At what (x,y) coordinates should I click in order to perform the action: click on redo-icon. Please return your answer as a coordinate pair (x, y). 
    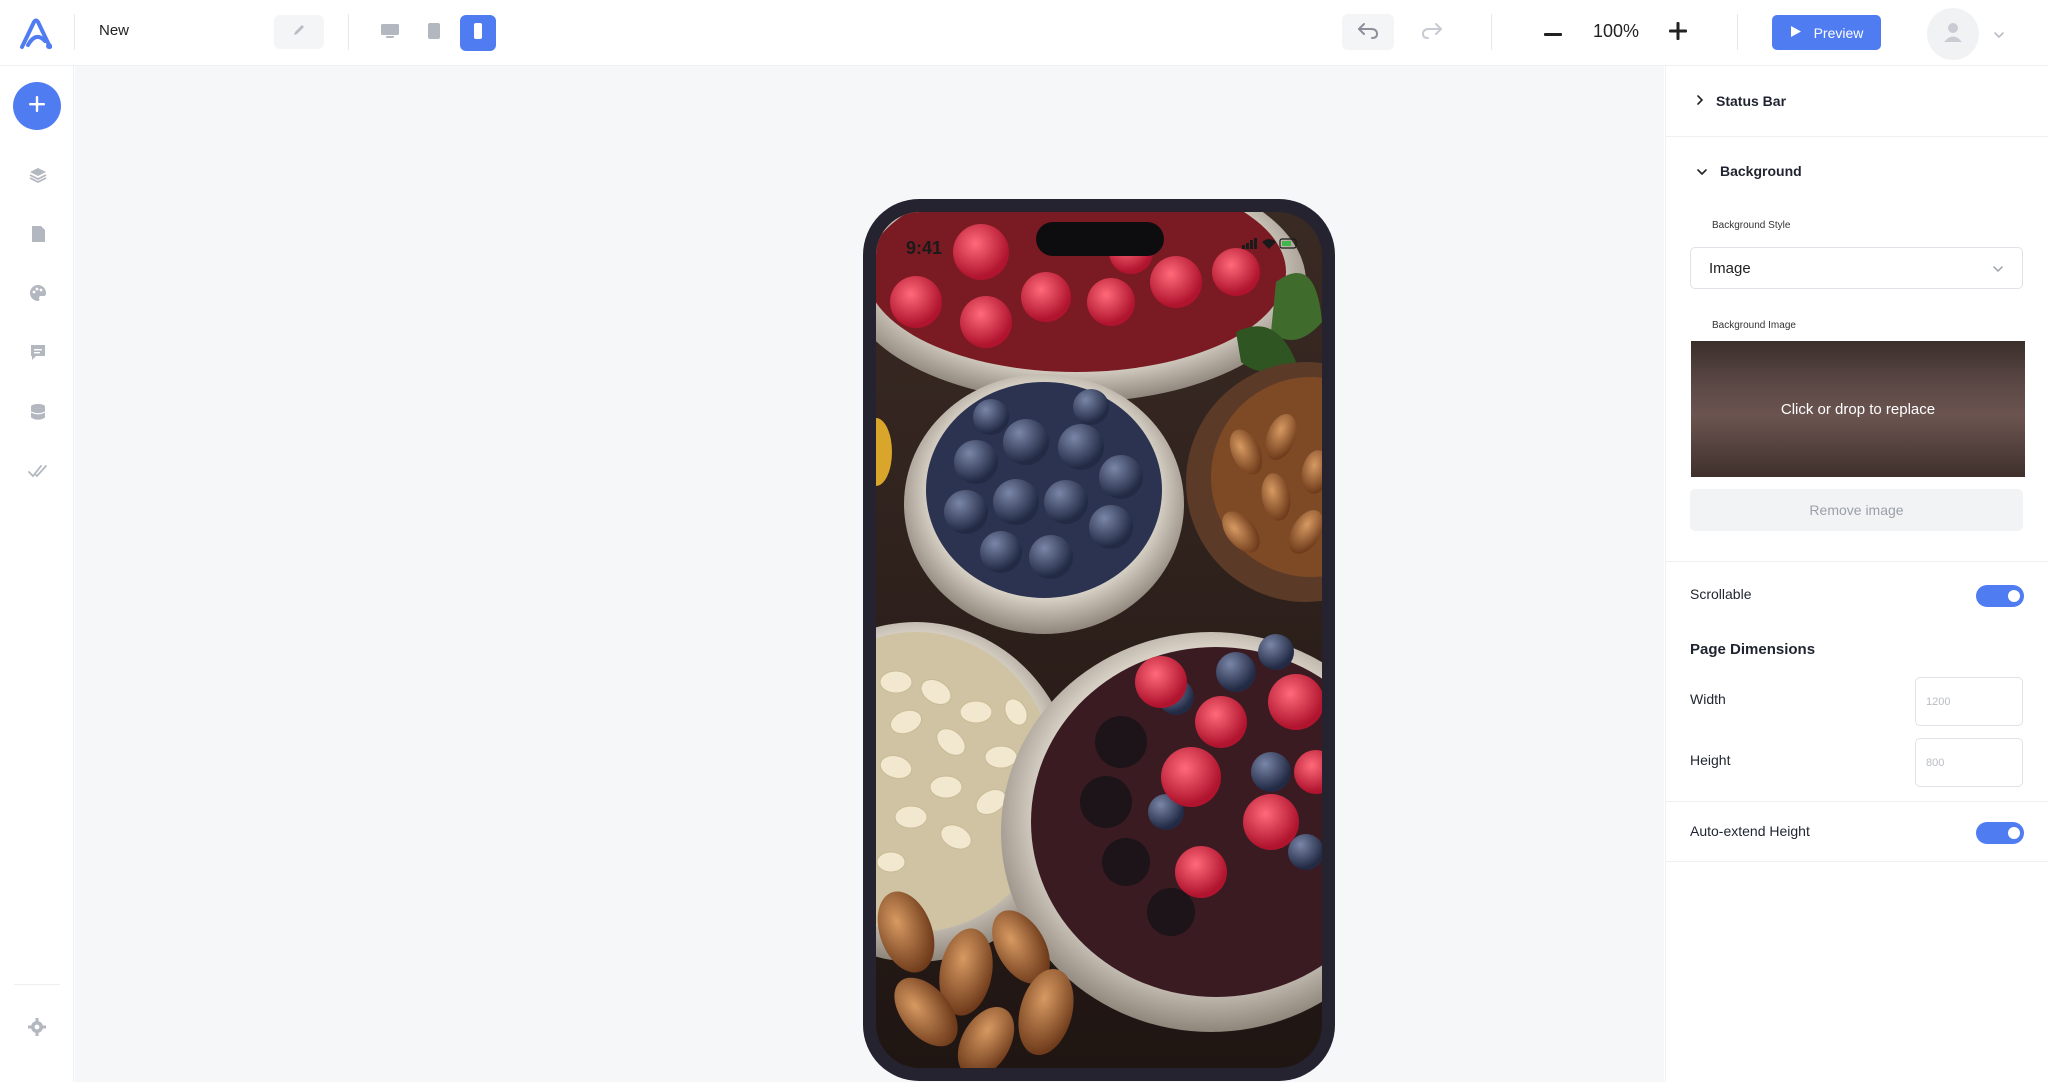
    Looking at the image, I should click on (1432, 32).